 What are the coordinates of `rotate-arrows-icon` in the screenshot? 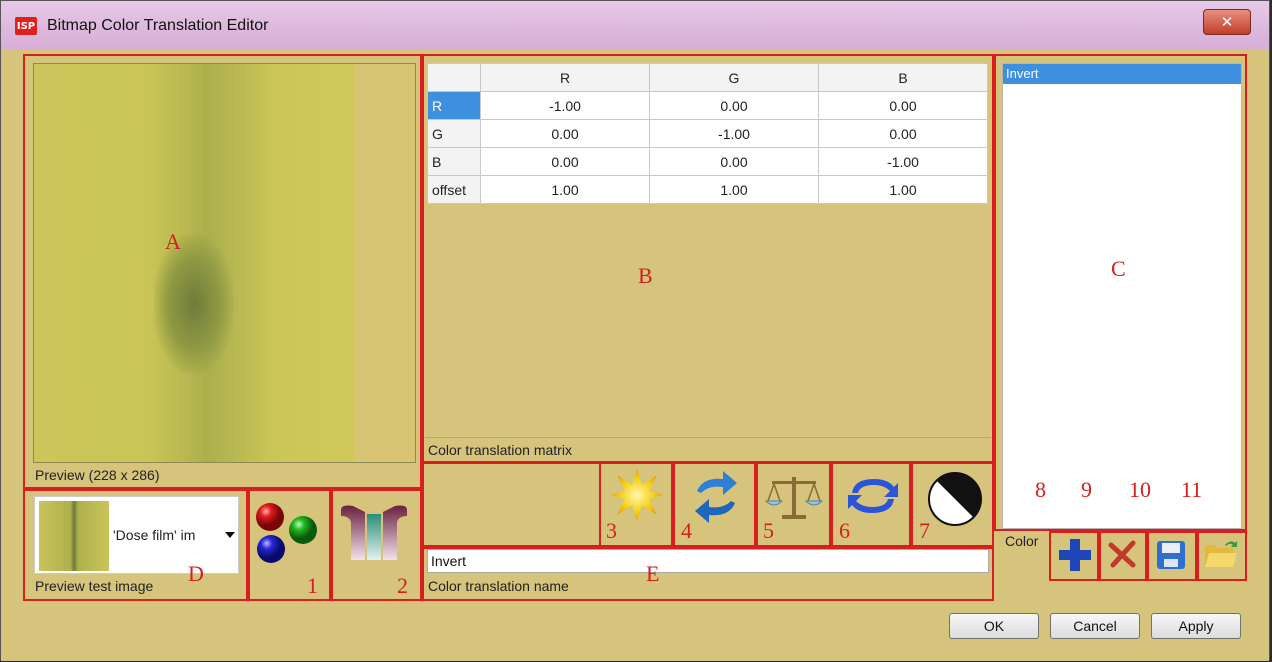 It's located at (873, 496).